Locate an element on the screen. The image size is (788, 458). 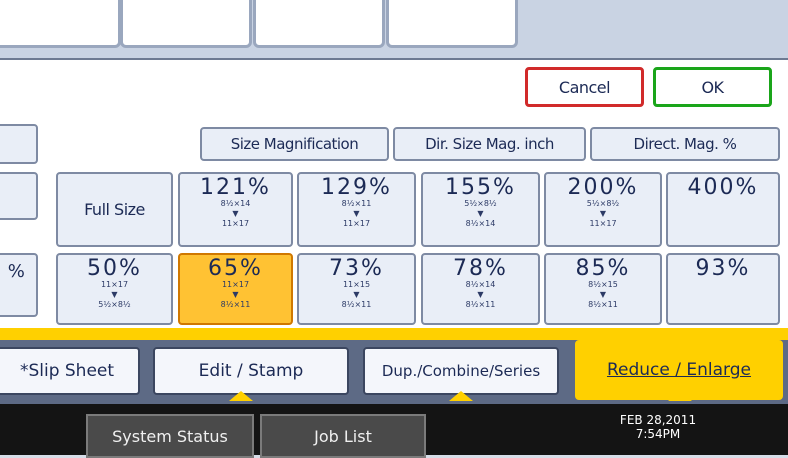
size-magnification-label: Size Magnification is located at coordinates (294, 144).